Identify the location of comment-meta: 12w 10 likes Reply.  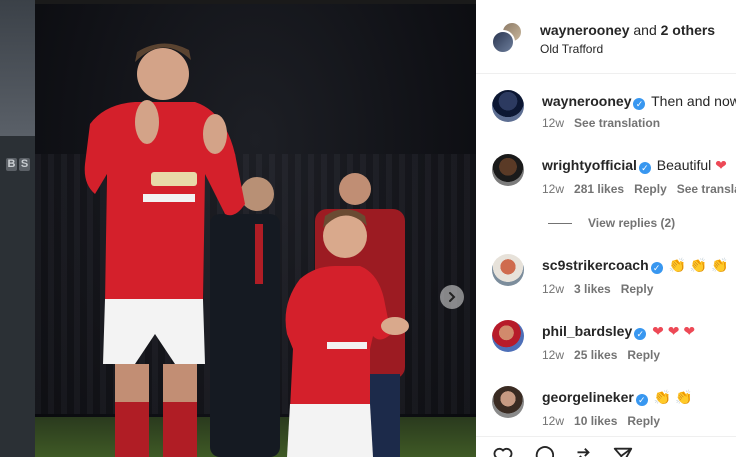
(606, 421).